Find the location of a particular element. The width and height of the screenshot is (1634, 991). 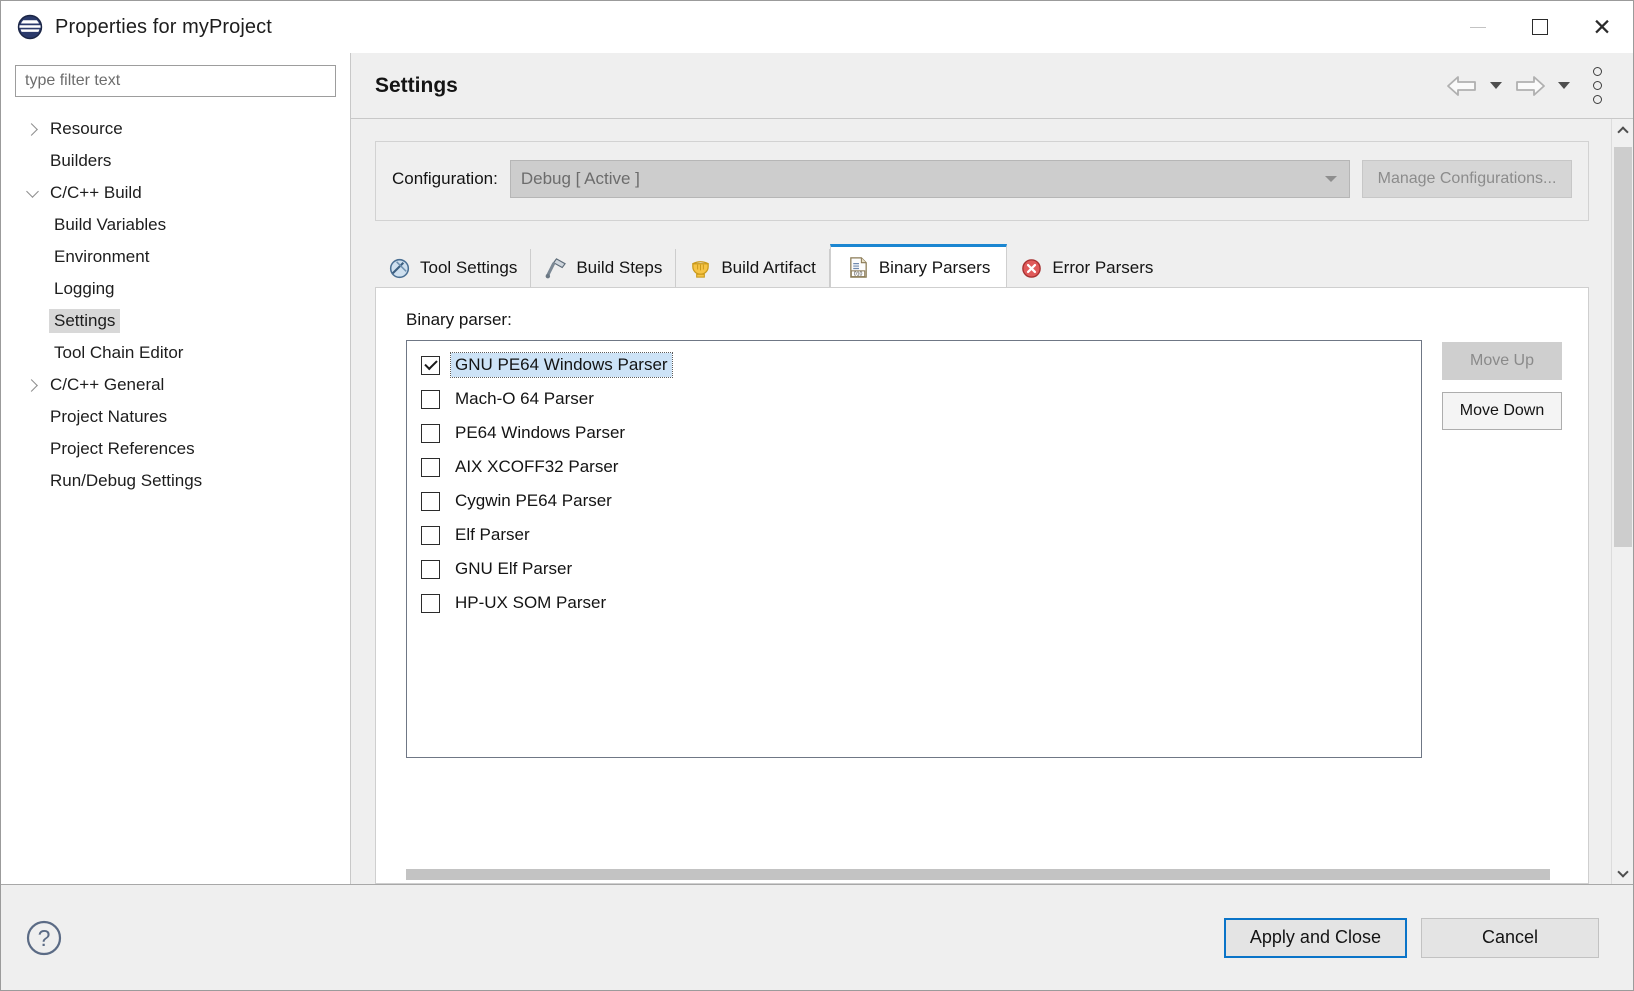

vertical-scrollbar is located at coordinates (1622, 501).